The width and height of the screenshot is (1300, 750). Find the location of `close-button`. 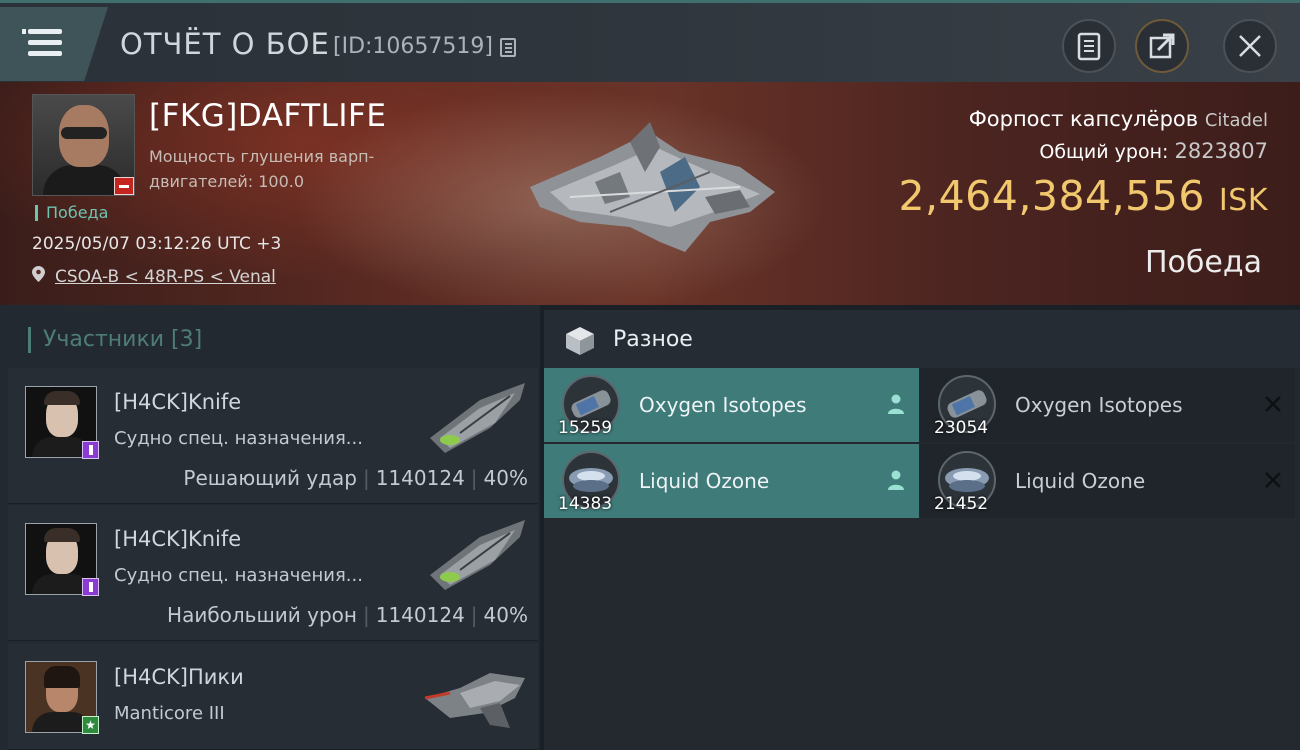

close-button is located at coordinates (1250, 46).